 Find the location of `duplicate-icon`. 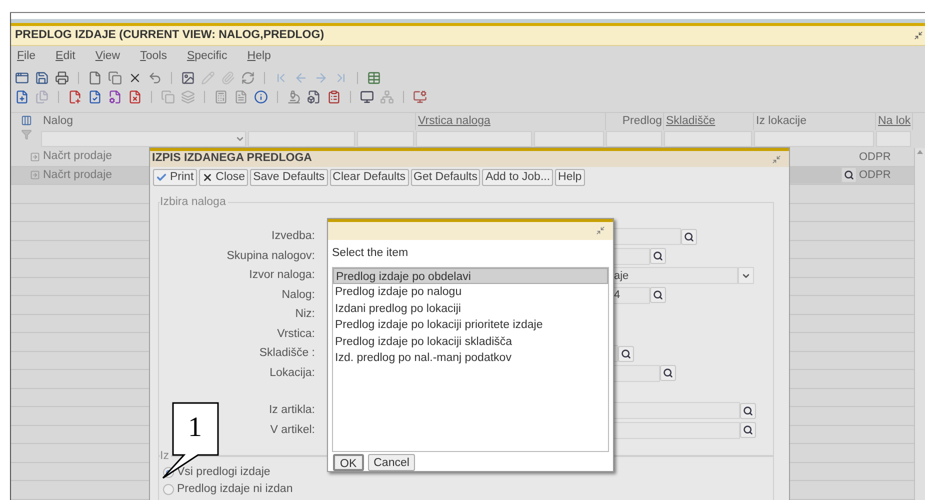

duplicate-icon is located at coordinates (168, 97).